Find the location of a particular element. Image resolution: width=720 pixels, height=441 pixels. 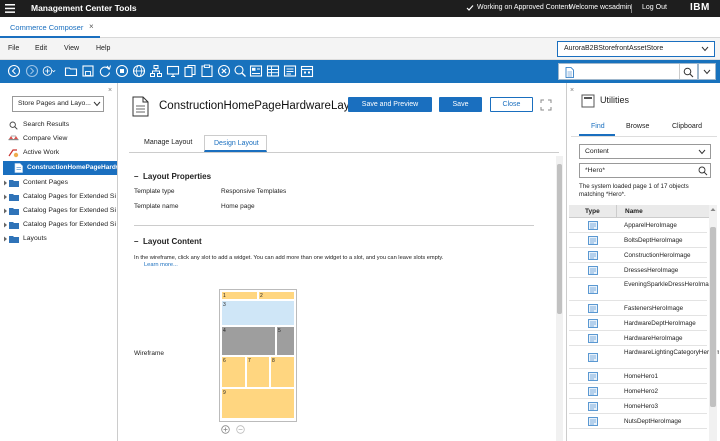

logout-link: Log Out is located at coordinates (654, 7).